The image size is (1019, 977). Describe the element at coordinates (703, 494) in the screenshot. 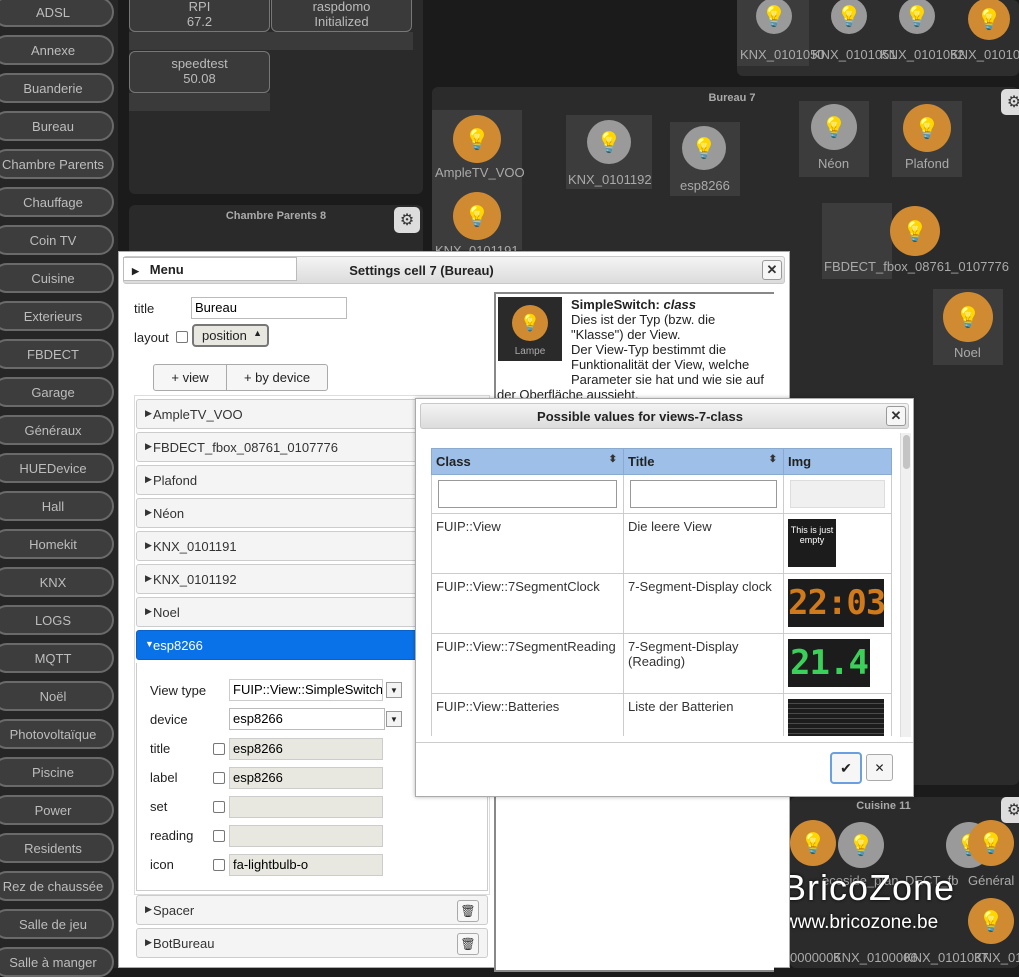

I see `title-filter-input` at that location.